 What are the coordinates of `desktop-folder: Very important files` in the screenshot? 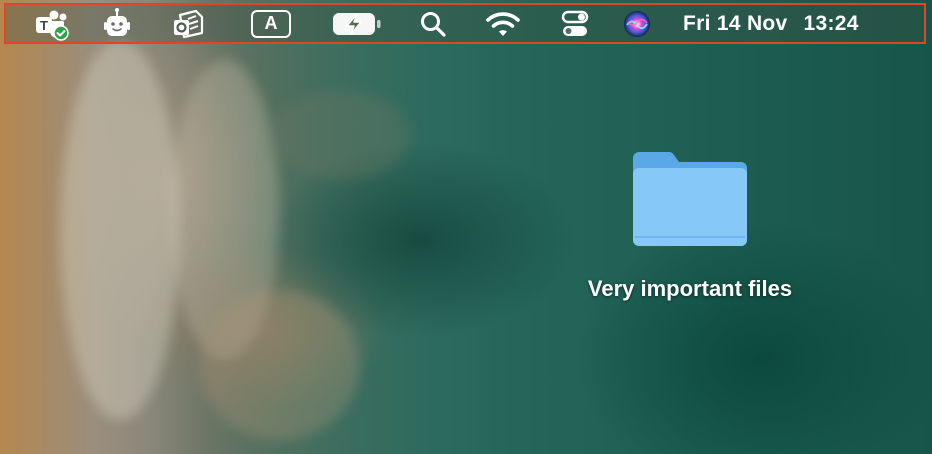 It's located at (690, 226).